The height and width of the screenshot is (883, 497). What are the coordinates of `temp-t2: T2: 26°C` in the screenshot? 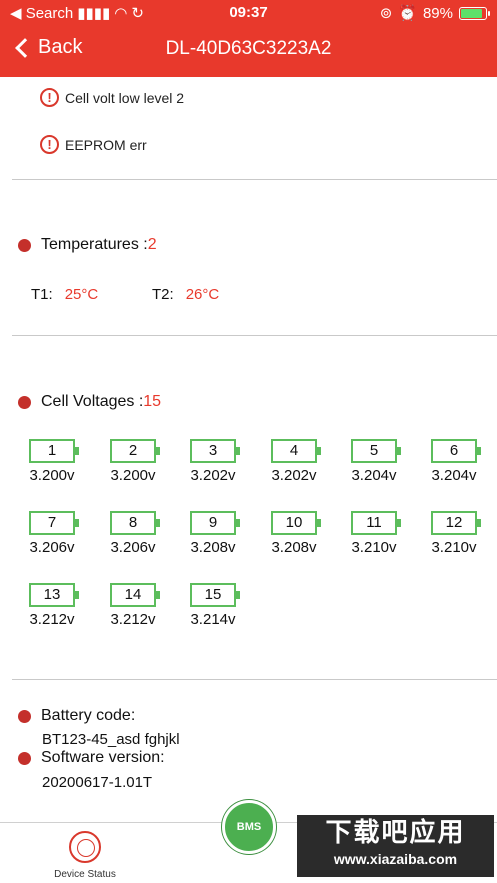 It's located at (185, 294).